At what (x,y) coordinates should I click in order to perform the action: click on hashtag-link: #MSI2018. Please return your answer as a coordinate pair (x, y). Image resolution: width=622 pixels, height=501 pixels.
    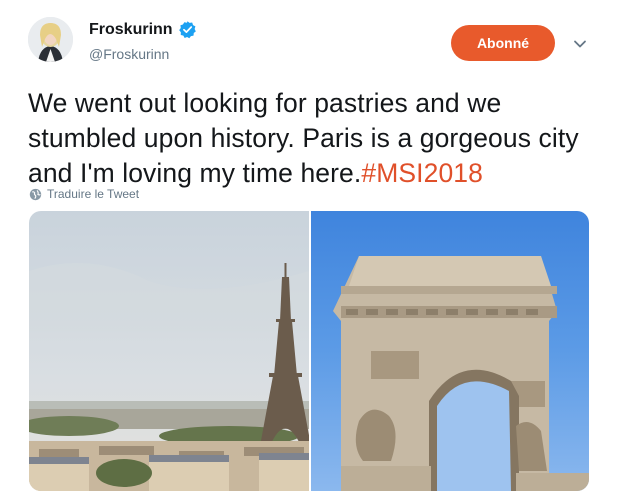
    Looking at the image, I should click on (422, 173).